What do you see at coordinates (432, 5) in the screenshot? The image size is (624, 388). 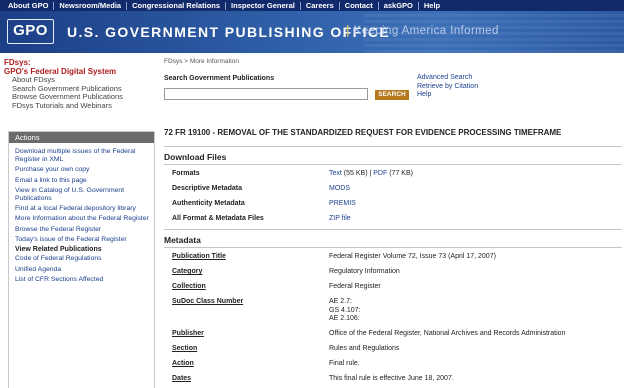 I see `nav-help: Help` at bounding box center [432, 5].